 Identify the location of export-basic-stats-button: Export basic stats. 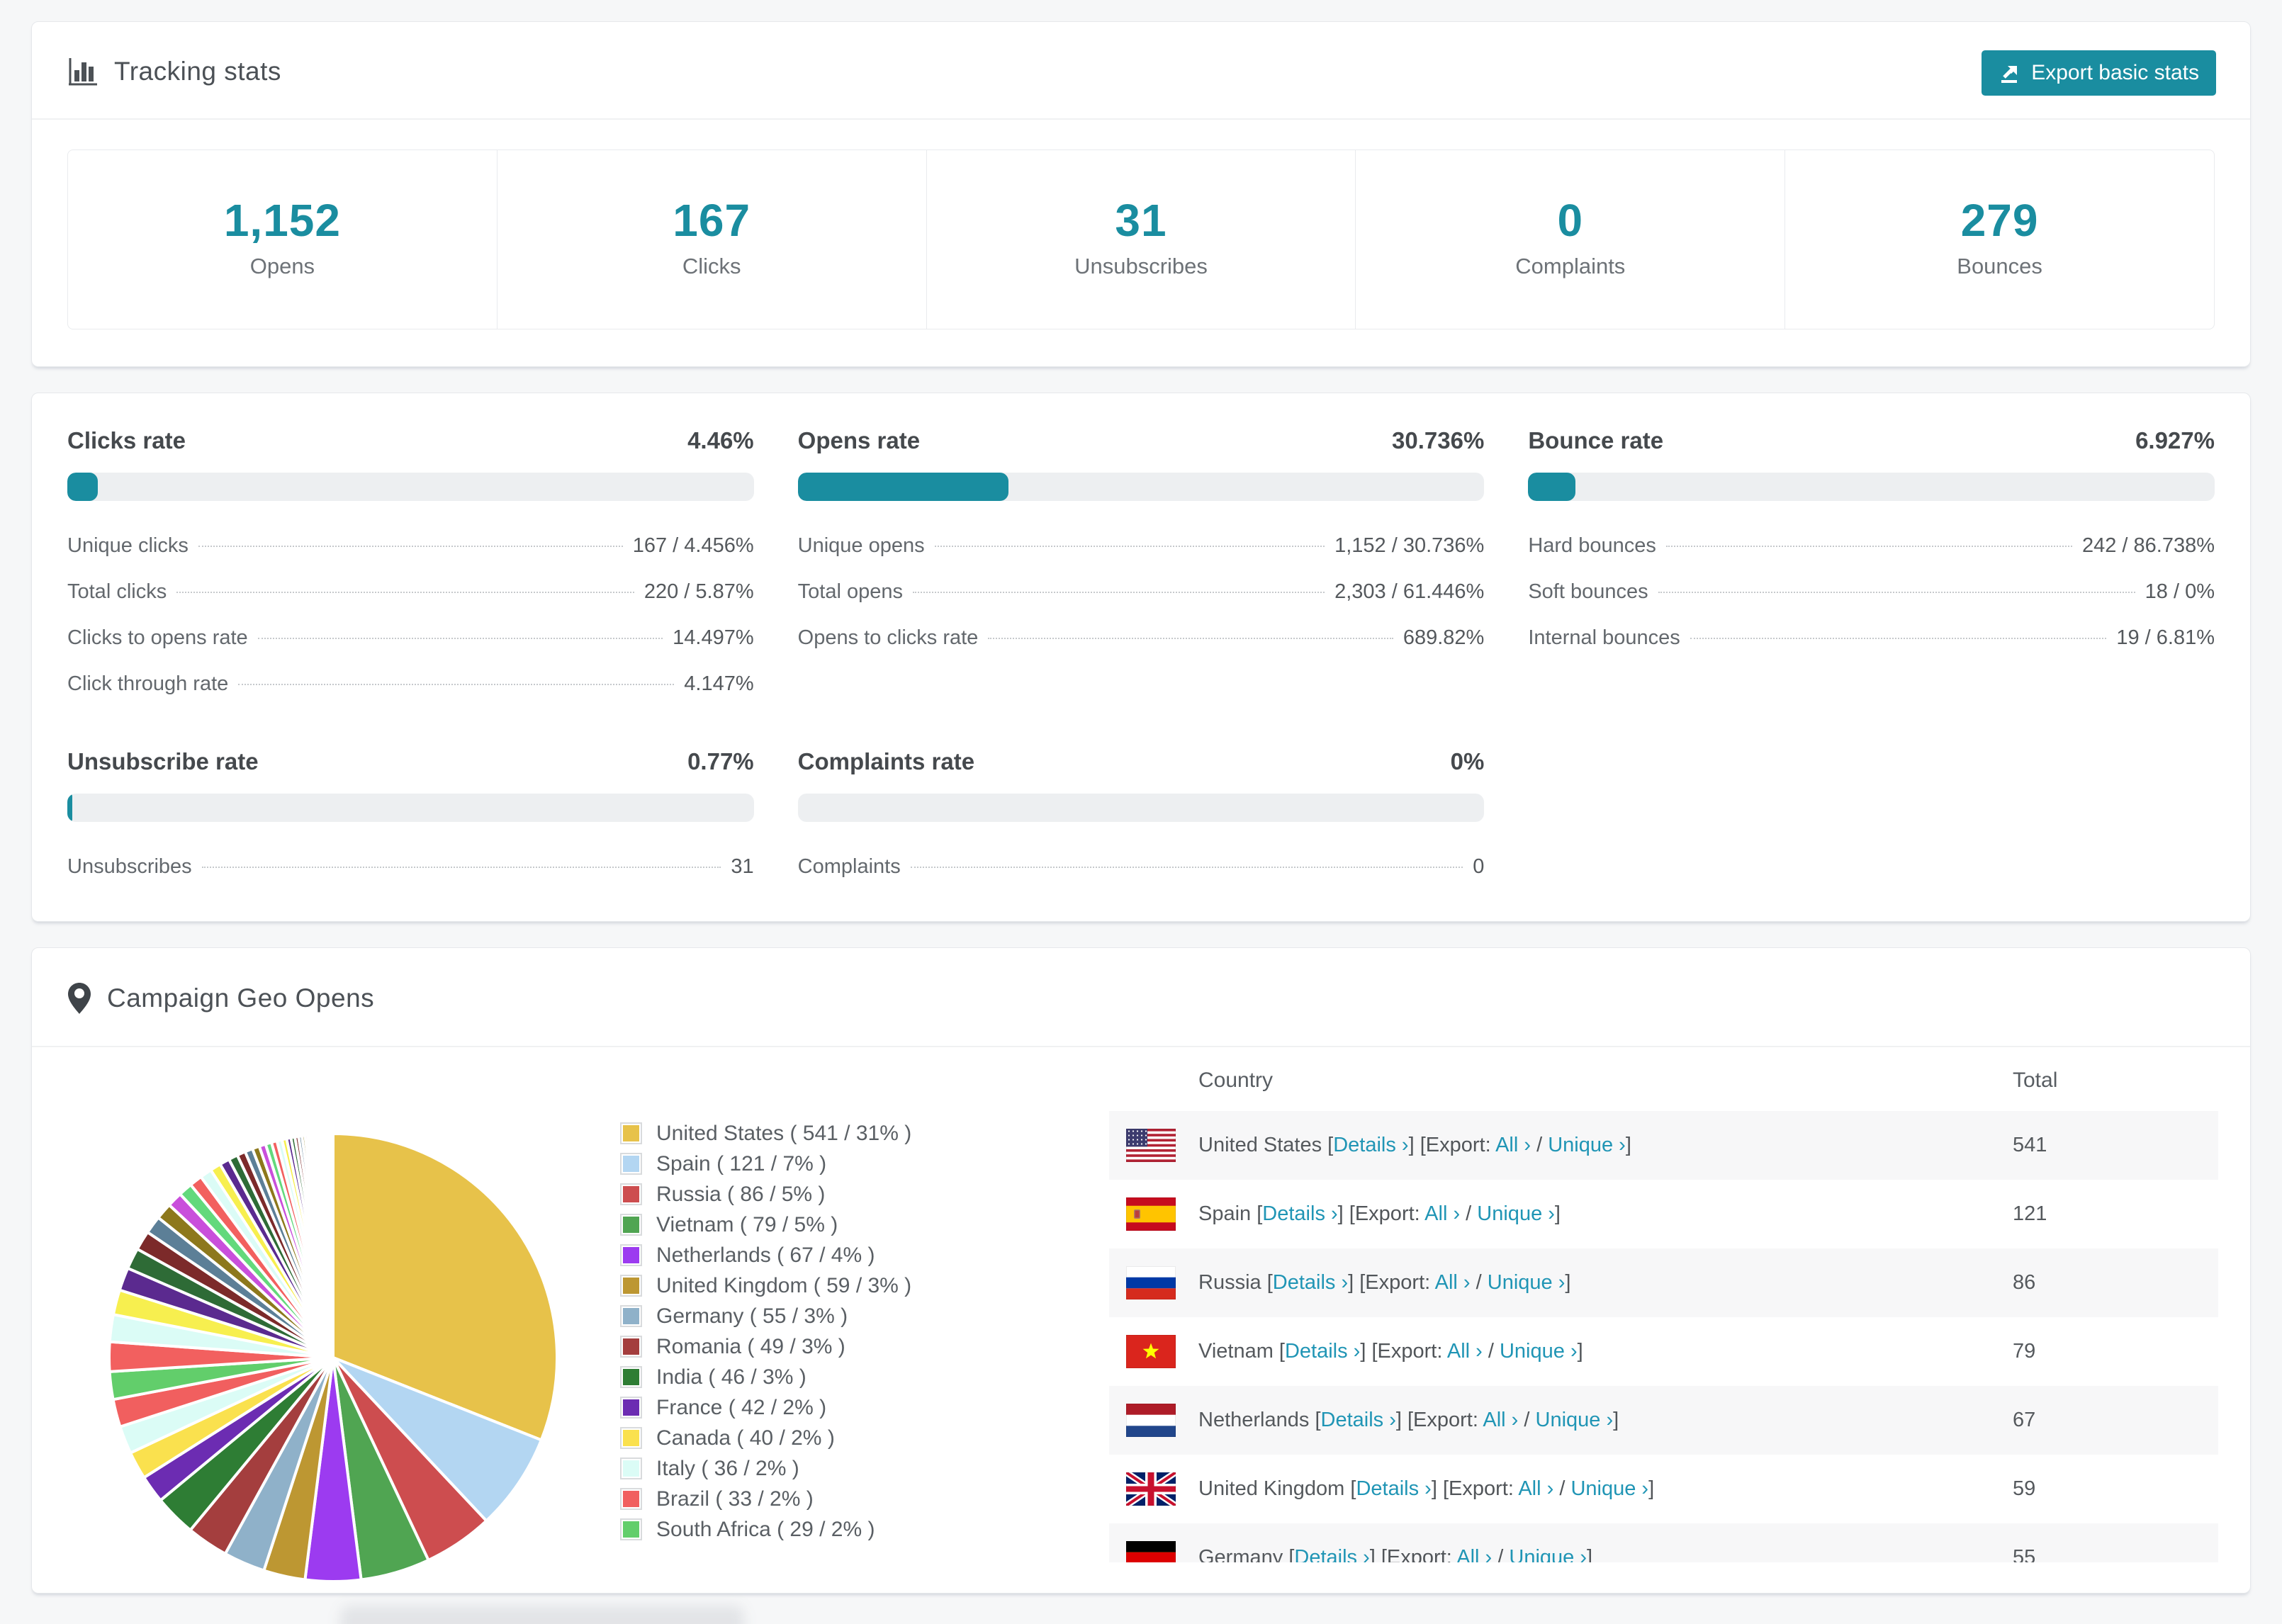
(2099, 73).